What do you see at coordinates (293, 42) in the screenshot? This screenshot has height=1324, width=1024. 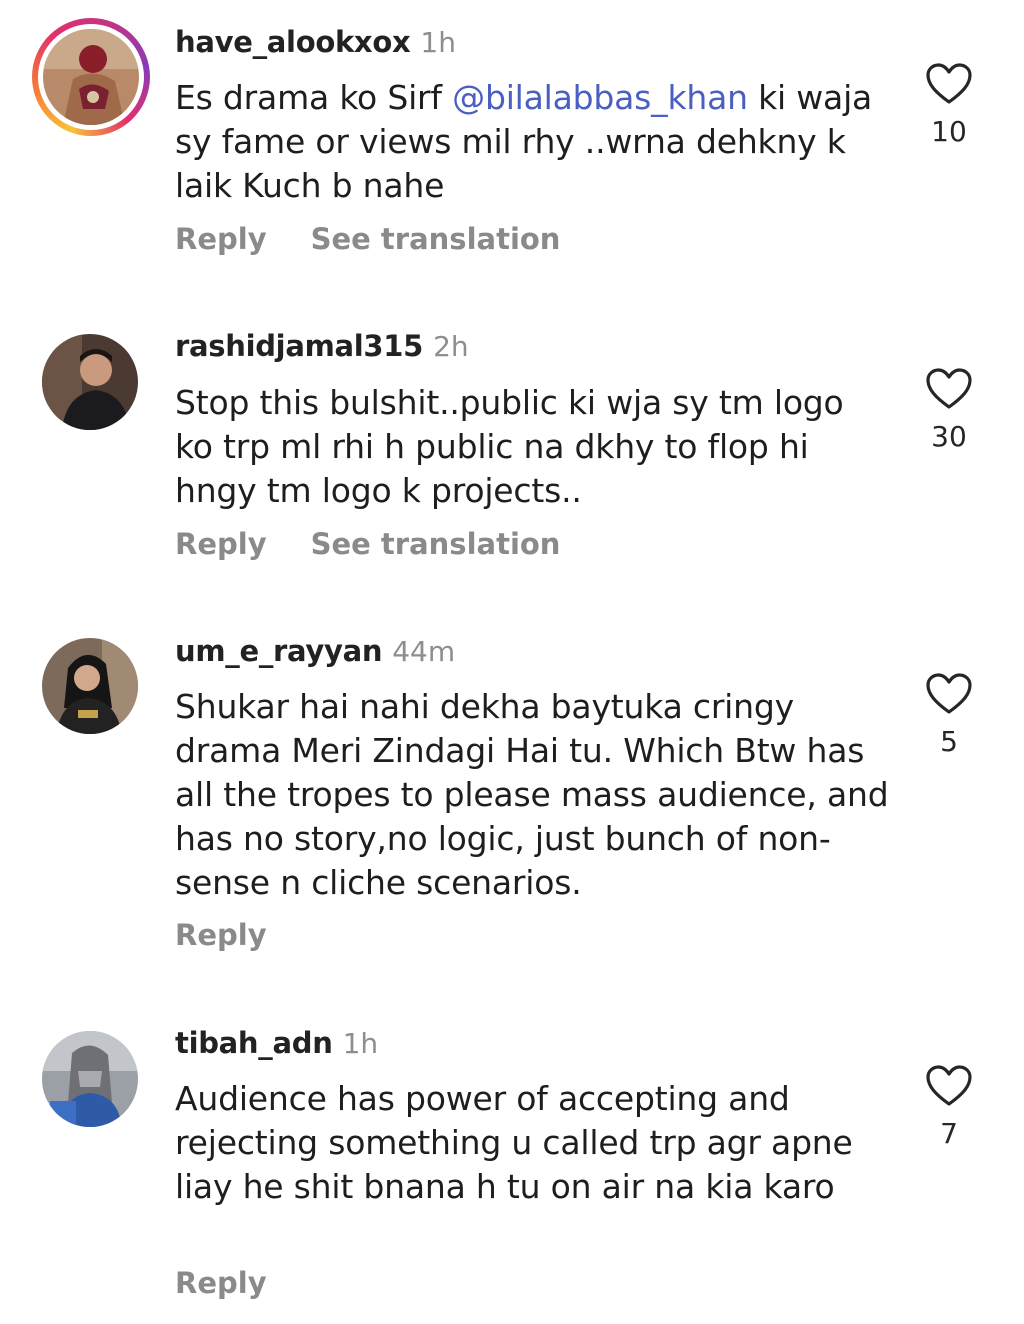 I see `username: have_alookxox` at bounding box center [293, 42].